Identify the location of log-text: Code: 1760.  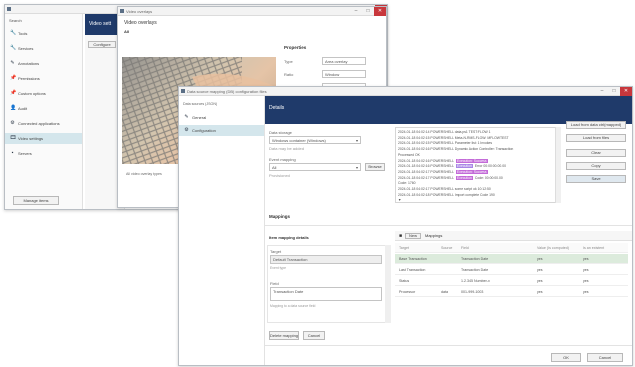
(407, 183).